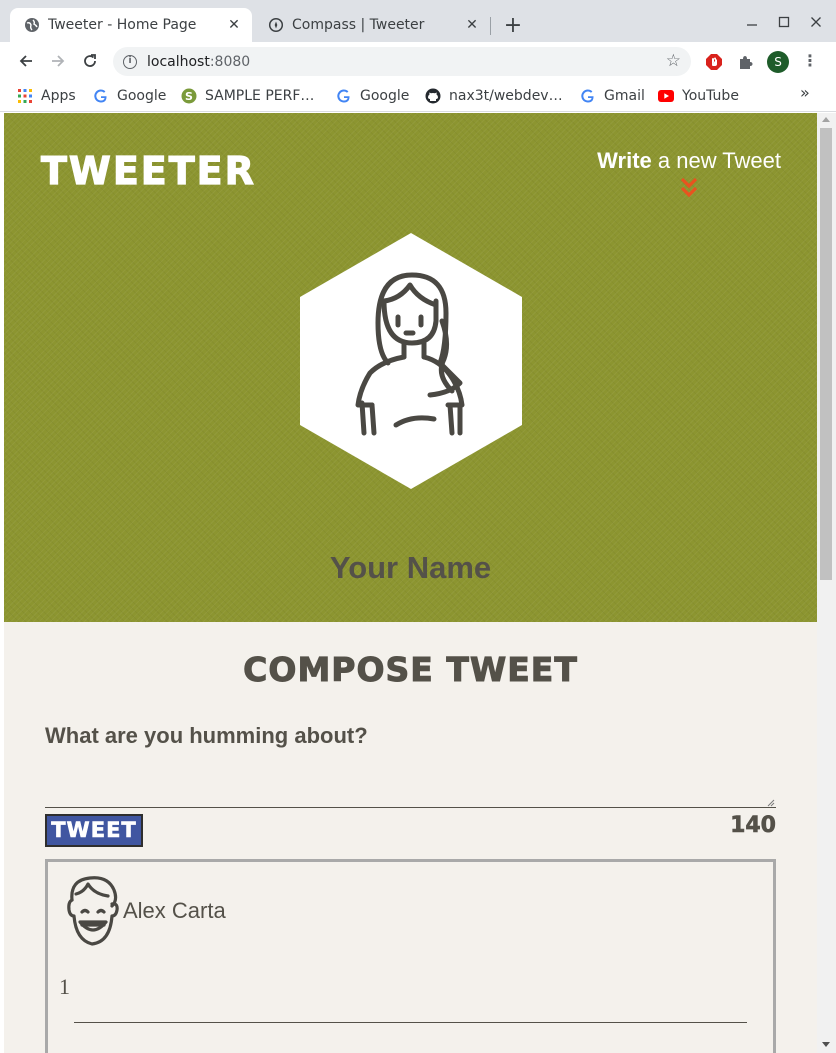  What do you see at coordinates (710, 96) in the screenshot?
I see `bookmark-label: YouTube` at bounding box center [710, 96].